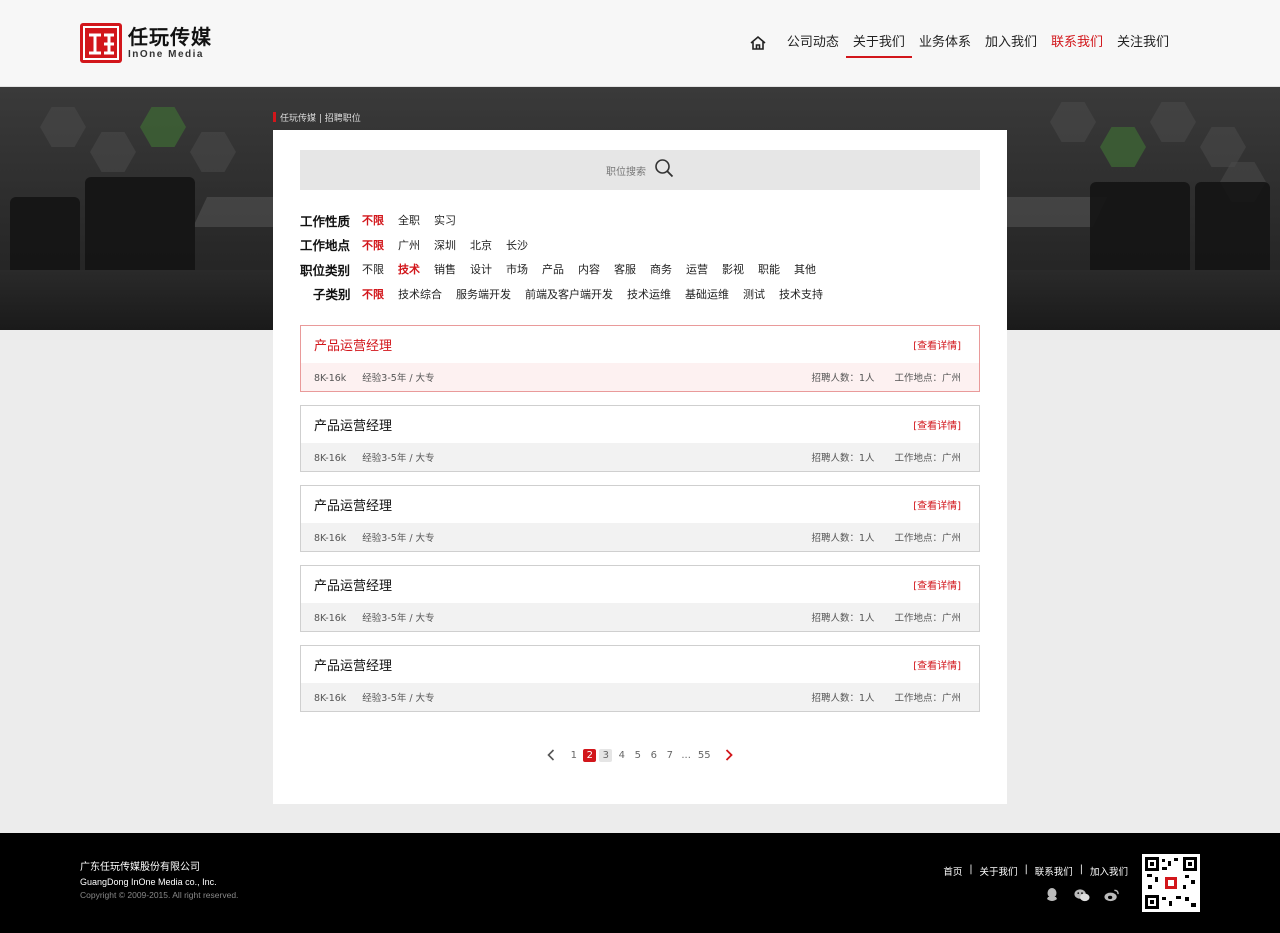 The height and width of the screenshot is (933, 1280). Describe the element at coordinates (754, 294) in the screenshot. I see `filter-option: 测试` at that location.